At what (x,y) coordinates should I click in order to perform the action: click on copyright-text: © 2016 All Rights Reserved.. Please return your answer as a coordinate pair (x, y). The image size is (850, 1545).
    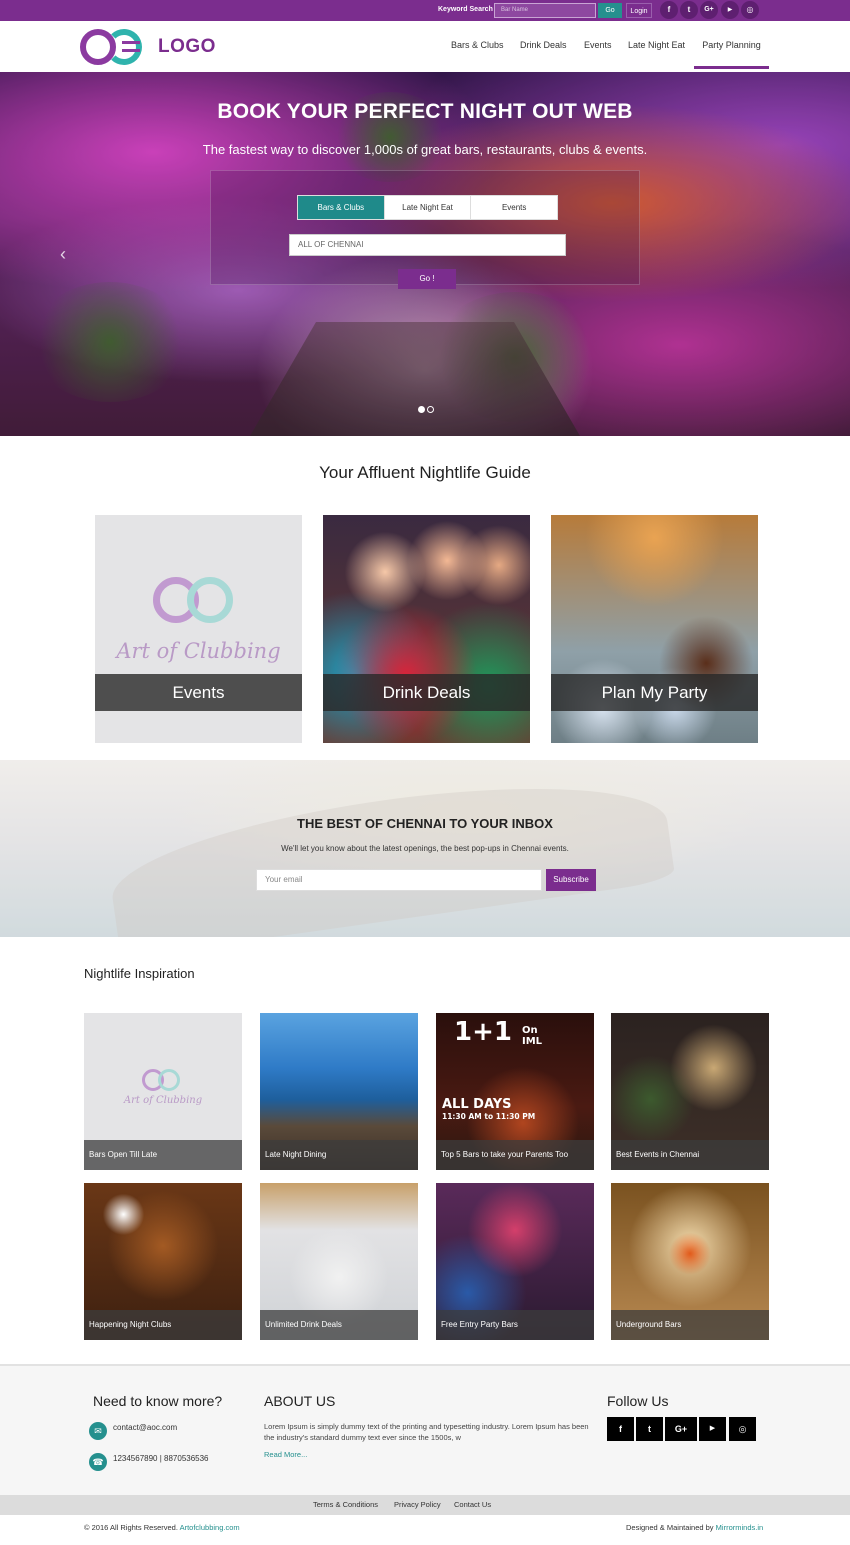
    Looking at the image, I should click on (131, 1527).